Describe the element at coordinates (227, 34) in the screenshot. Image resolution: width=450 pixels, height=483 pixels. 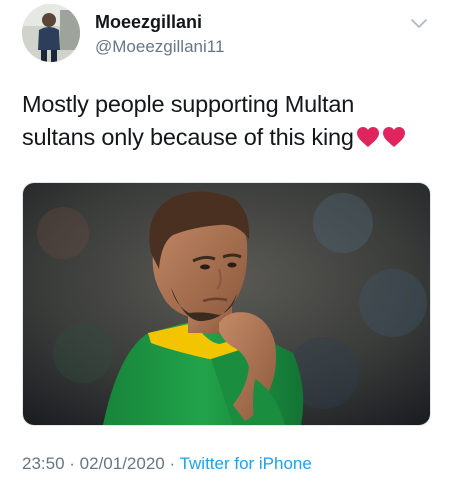
I see `tweet-header: Moeezgillani @Moeezgillani11` at that location.